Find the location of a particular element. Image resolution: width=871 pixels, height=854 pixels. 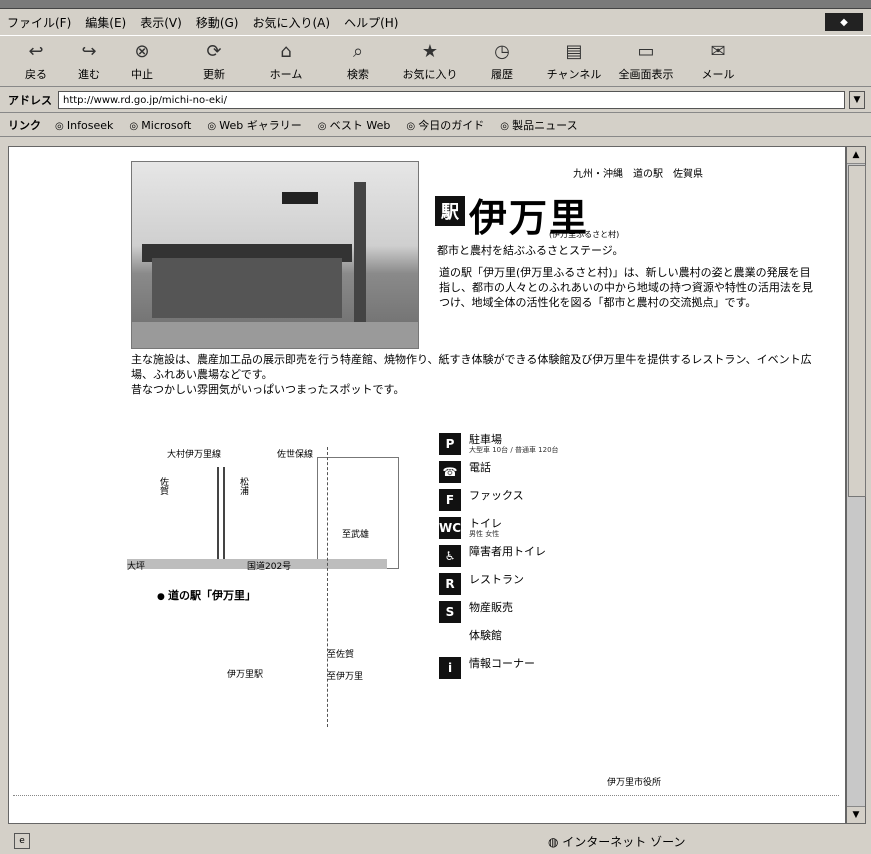

toolbar-button-label: 進む is located at coordinates (89, 74).